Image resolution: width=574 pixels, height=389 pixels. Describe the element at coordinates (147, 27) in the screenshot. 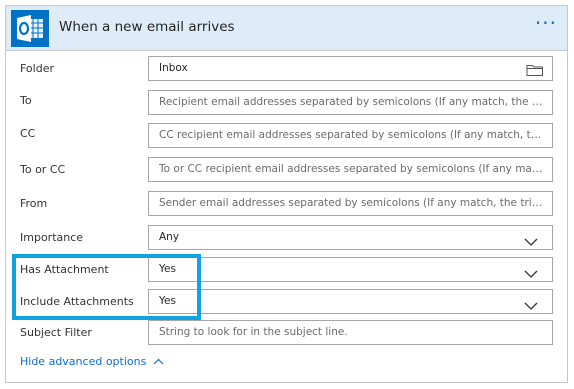

I see `card-title: When a new email arrives` at that location.